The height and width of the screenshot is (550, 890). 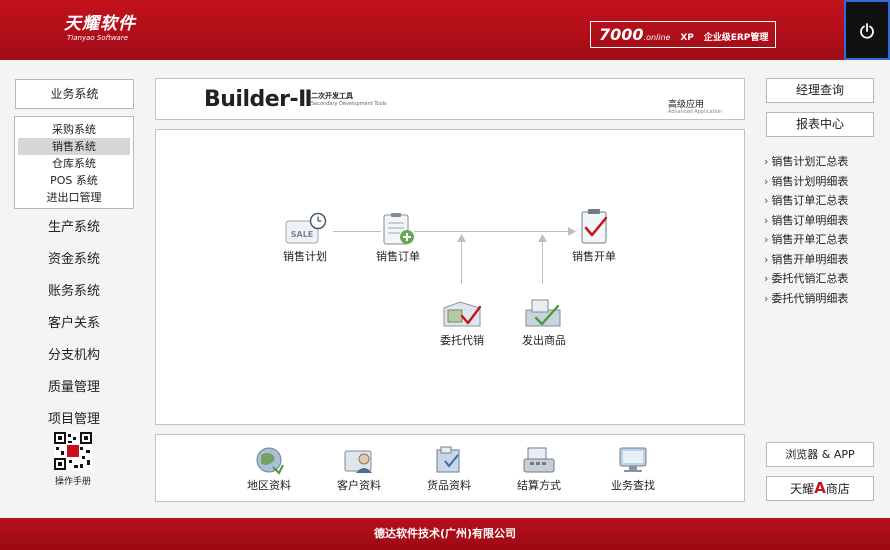 What do you see at coordinates (74, 180) in the screenshot?
I see `submenu-pos: POS 系统` at bounding box center [74, 180].